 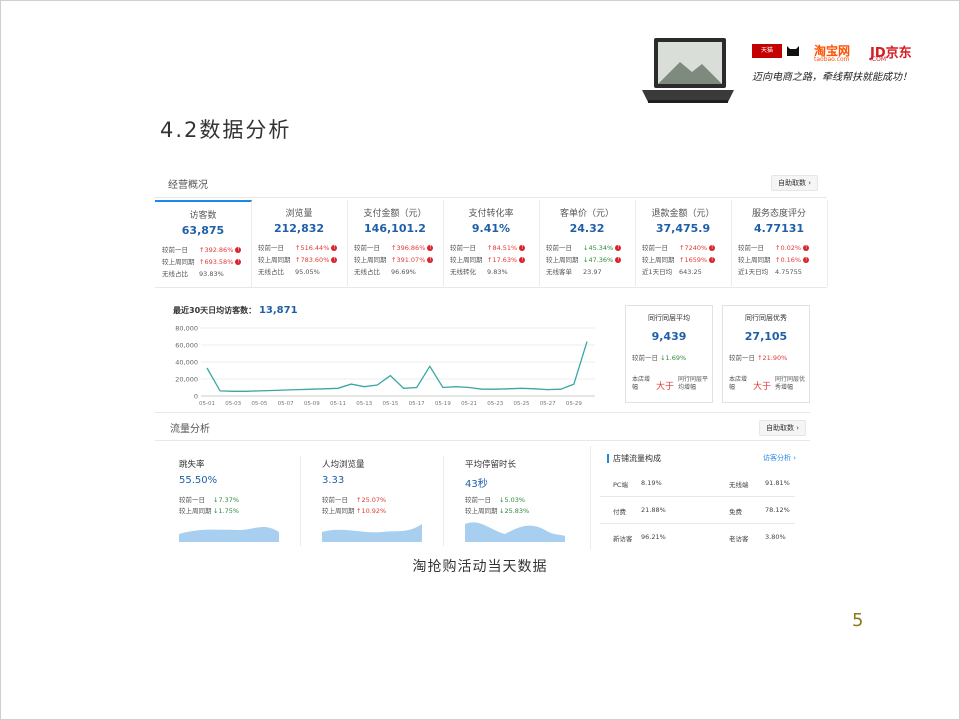 I want to click on y-tick-label: 80,000, so click(x=186, y=329).